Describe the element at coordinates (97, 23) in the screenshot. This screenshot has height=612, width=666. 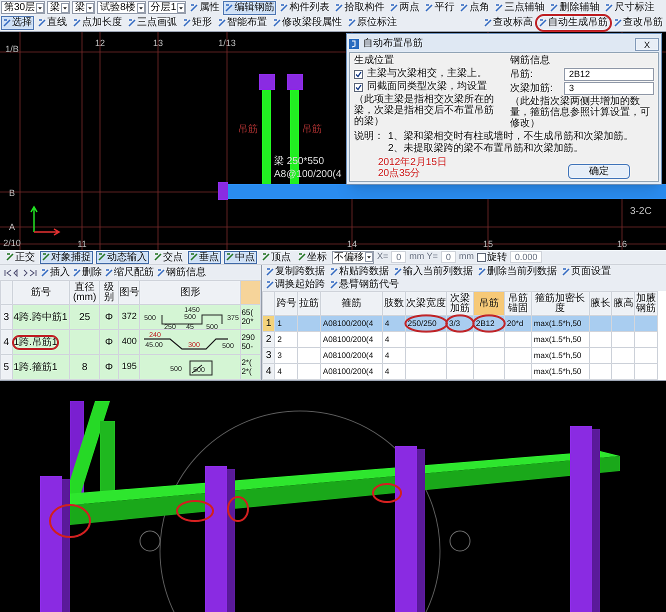
I see `toolbar-button: 点加长度` at that location.